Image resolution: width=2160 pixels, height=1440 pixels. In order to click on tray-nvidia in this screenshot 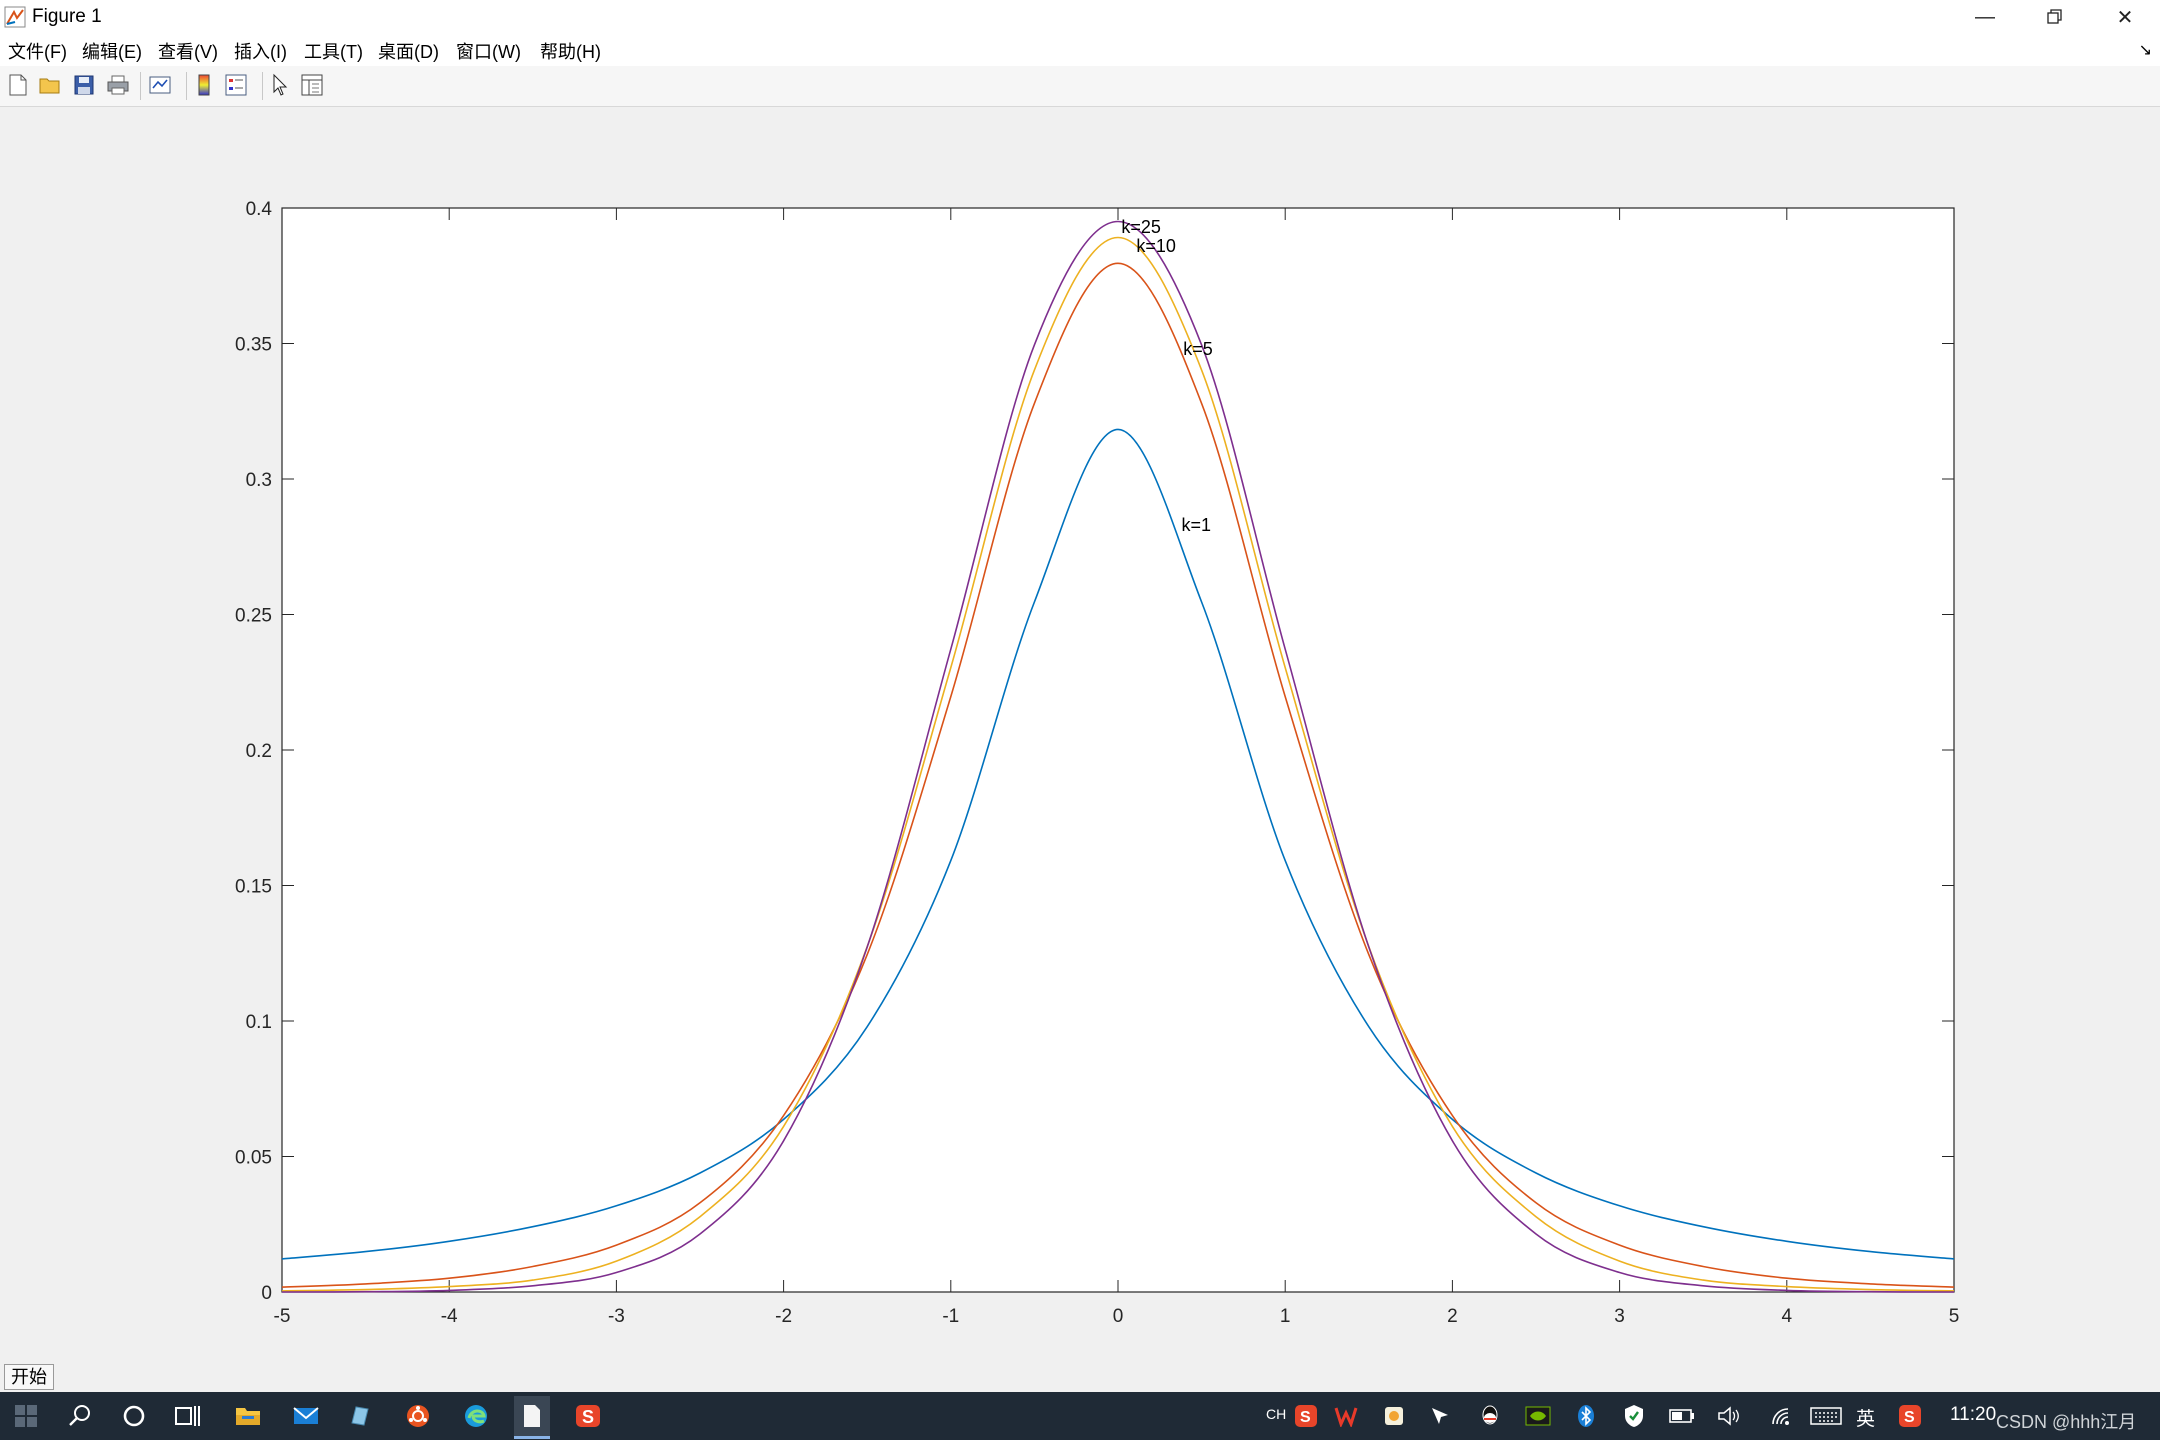, I will do `click(1538, 1416)`.